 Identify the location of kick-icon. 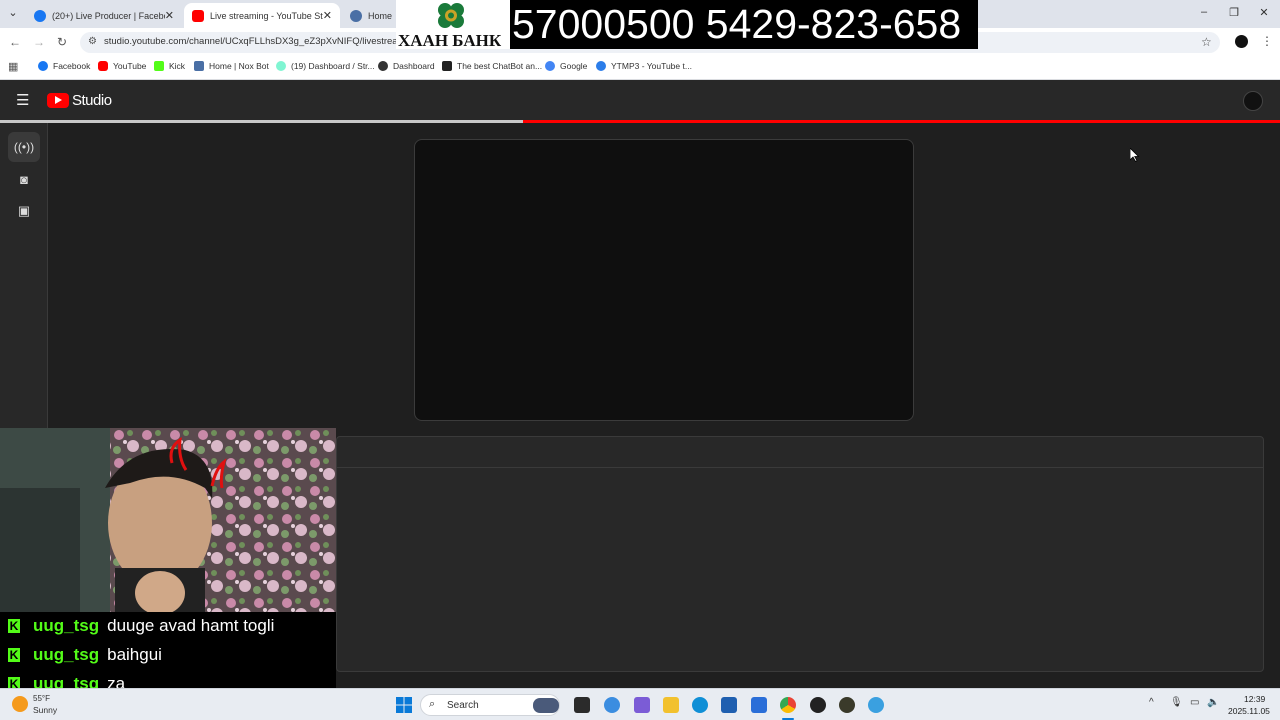
(159, 66).